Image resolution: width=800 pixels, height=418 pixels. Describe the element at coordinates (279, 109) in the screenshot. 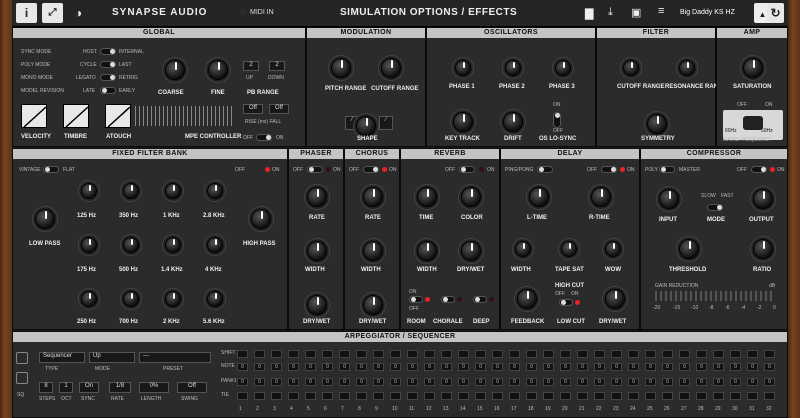

I see `fall-value: Off` at that location.